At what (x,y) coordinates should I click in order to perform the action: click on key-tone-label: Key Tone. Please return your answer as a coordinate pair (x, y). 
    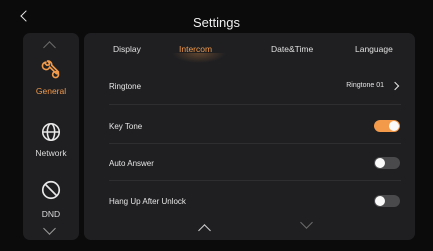
    Looking at the image, I should click on (126, 126).